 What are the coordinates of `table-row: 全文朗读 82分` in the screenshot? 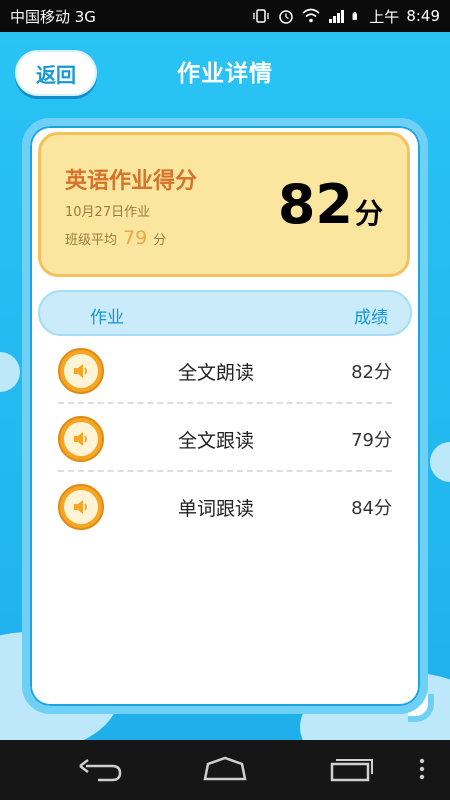 It's located at (225, 371).